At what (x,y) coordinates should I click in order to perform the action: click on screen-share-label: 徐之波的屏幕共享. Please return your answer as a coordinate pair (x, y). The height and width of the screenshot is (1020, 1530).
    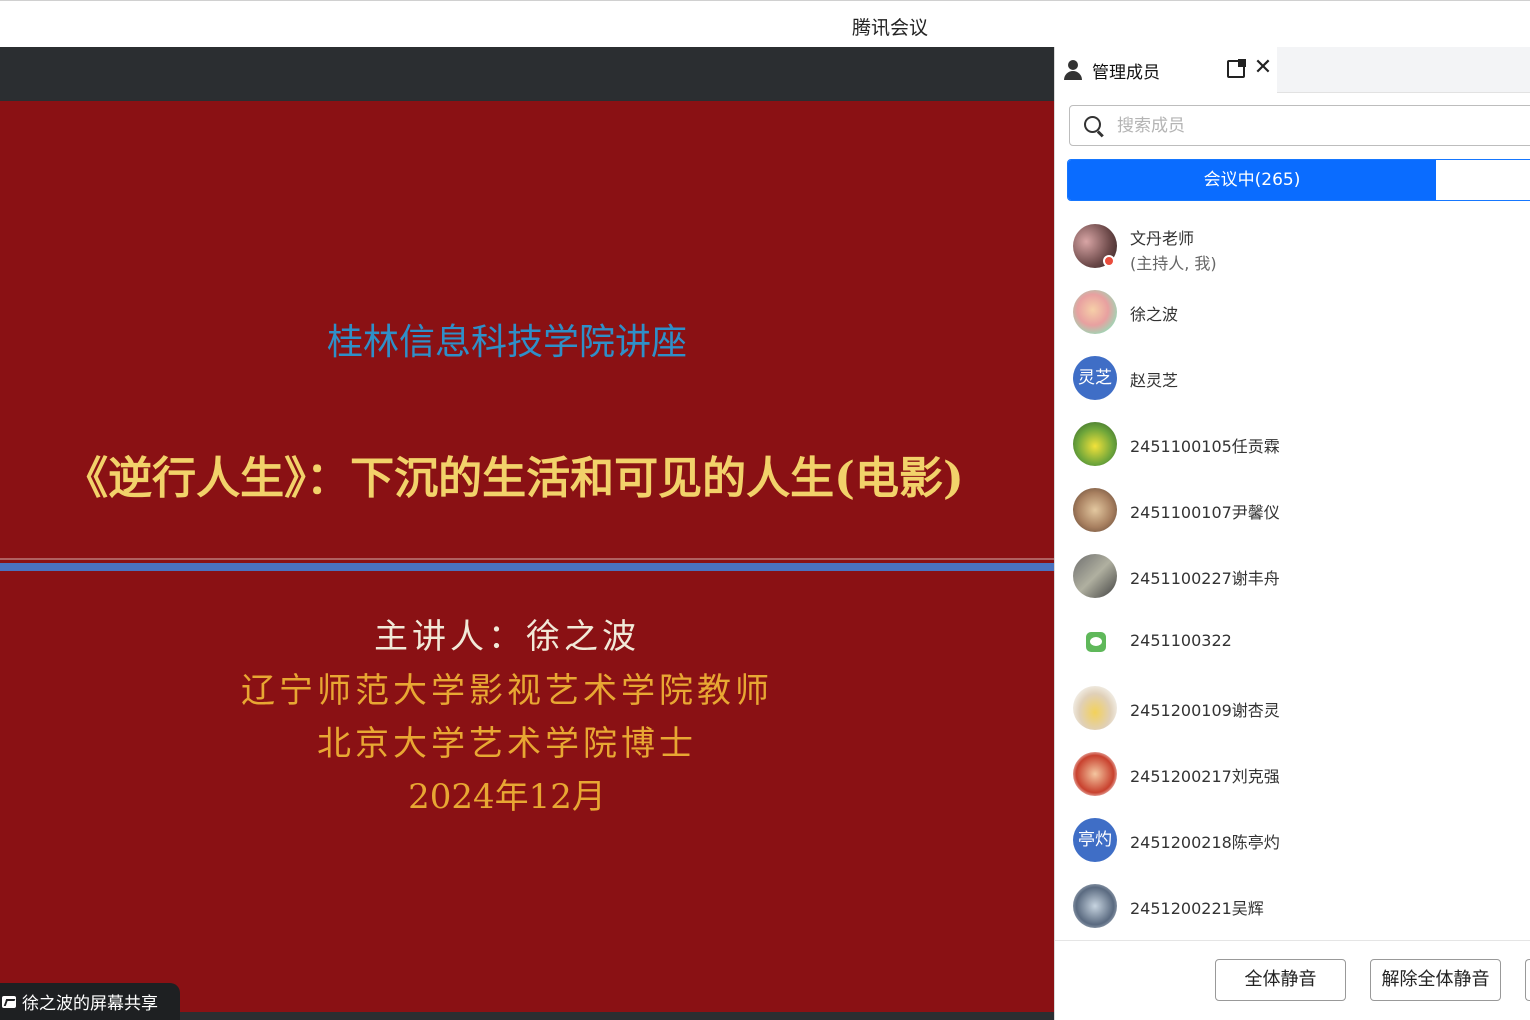
    Looking at the image, I should click on (90, 1004).